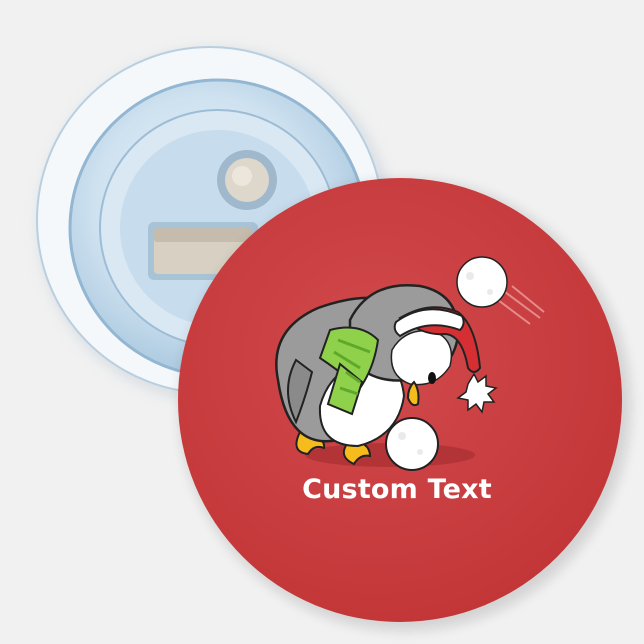 The height and width of the screenshot is (644, 644). Describe the element at coordinates (397, 489) in the screenshot. I see `custom-text-label: Custom Text` at that location.